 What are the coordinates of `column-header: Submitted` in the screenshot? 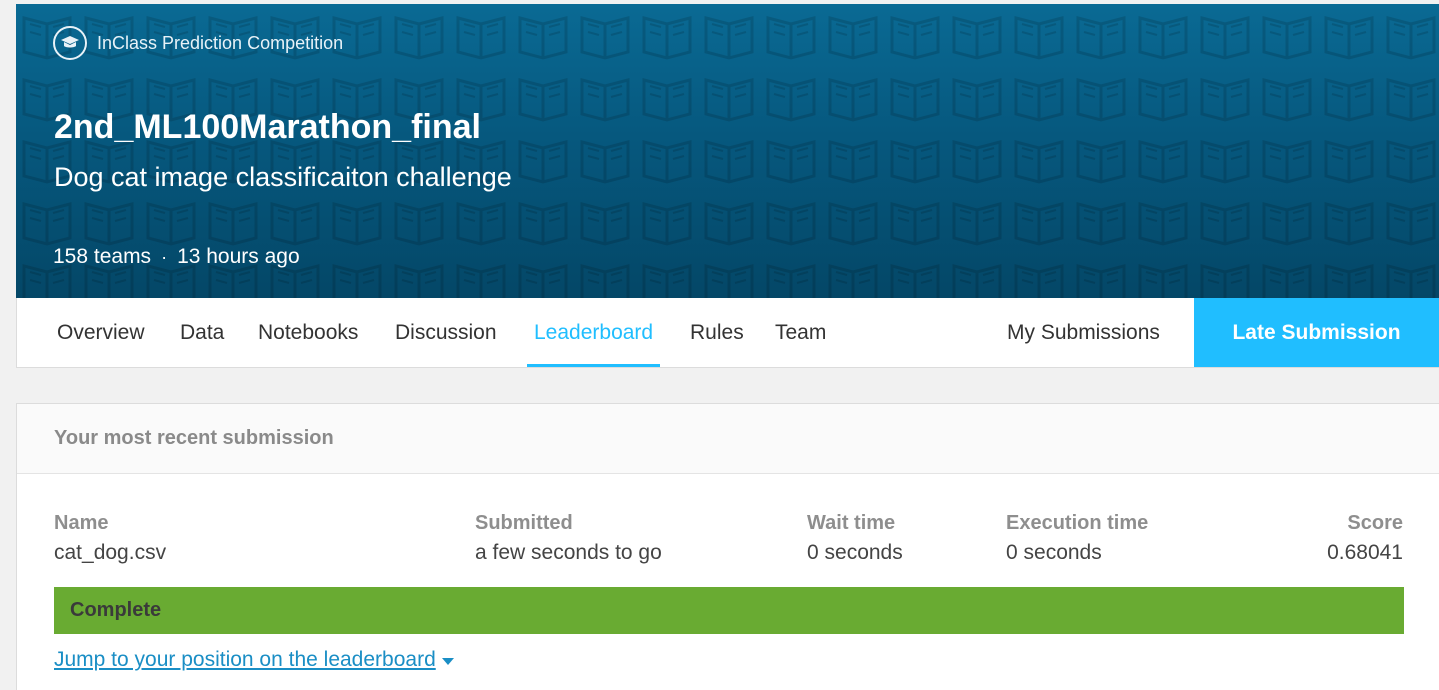 It's located at (524, 523).